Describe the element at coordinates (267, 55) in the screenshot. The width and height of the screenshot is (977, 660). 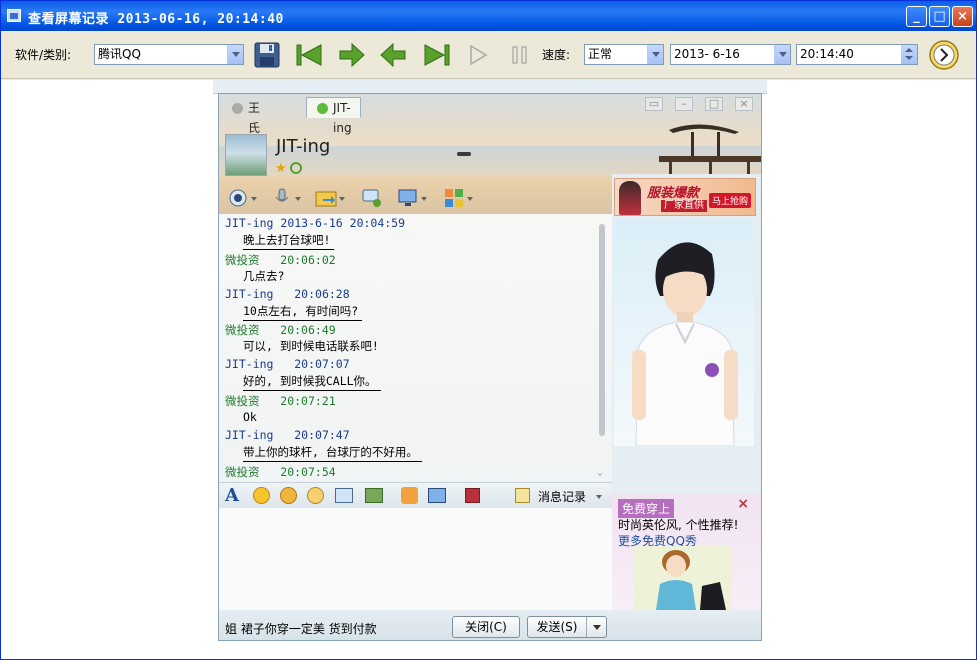
I see `save-button` at that location.